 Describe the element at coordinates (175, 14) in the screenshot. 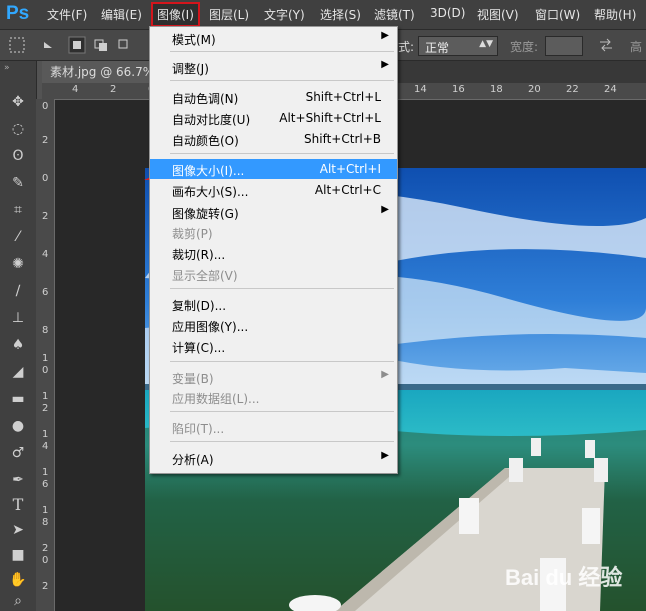

I see `menu-image: 图像(I)` at that location.